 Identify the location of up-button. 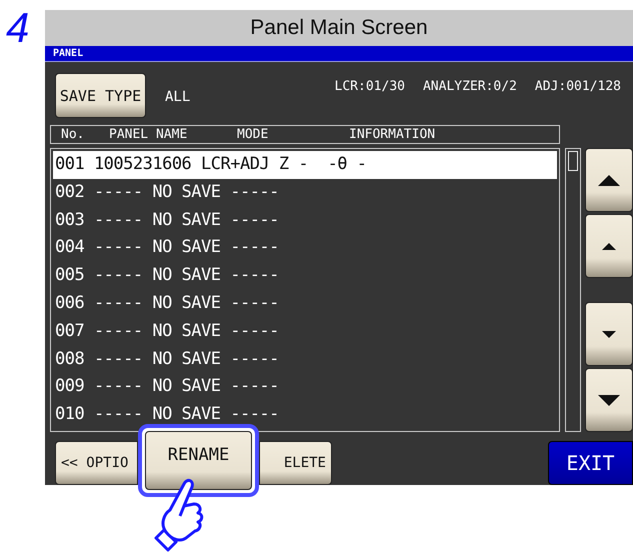
(609, 246).